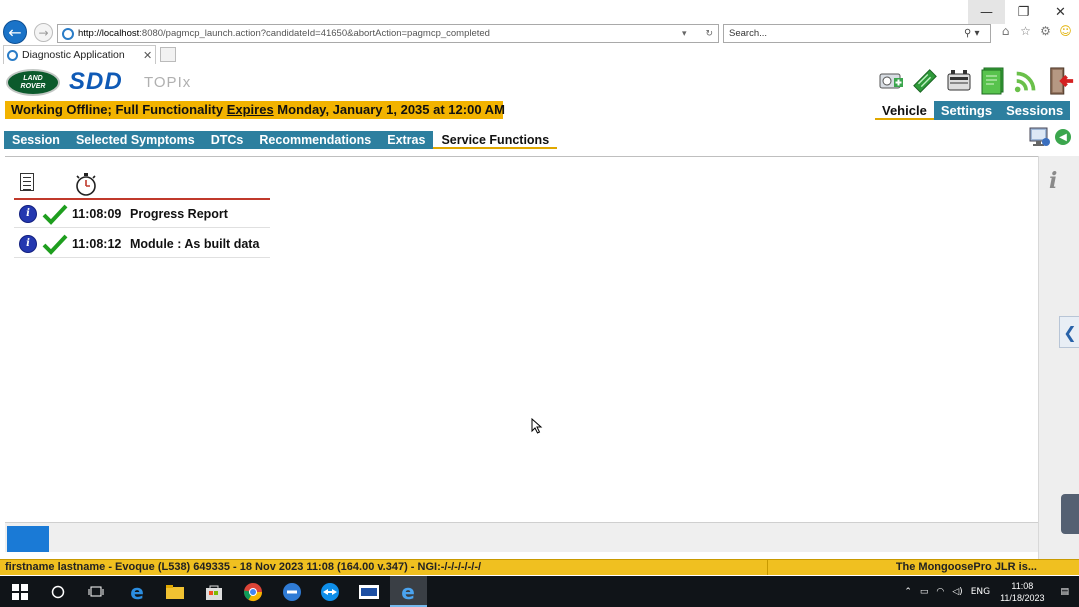 This screenshot has height=607, width=1079. Describe the element at coordinates (96, 81) in the screenshot. I see `sdd-logo: SDD` at that location.